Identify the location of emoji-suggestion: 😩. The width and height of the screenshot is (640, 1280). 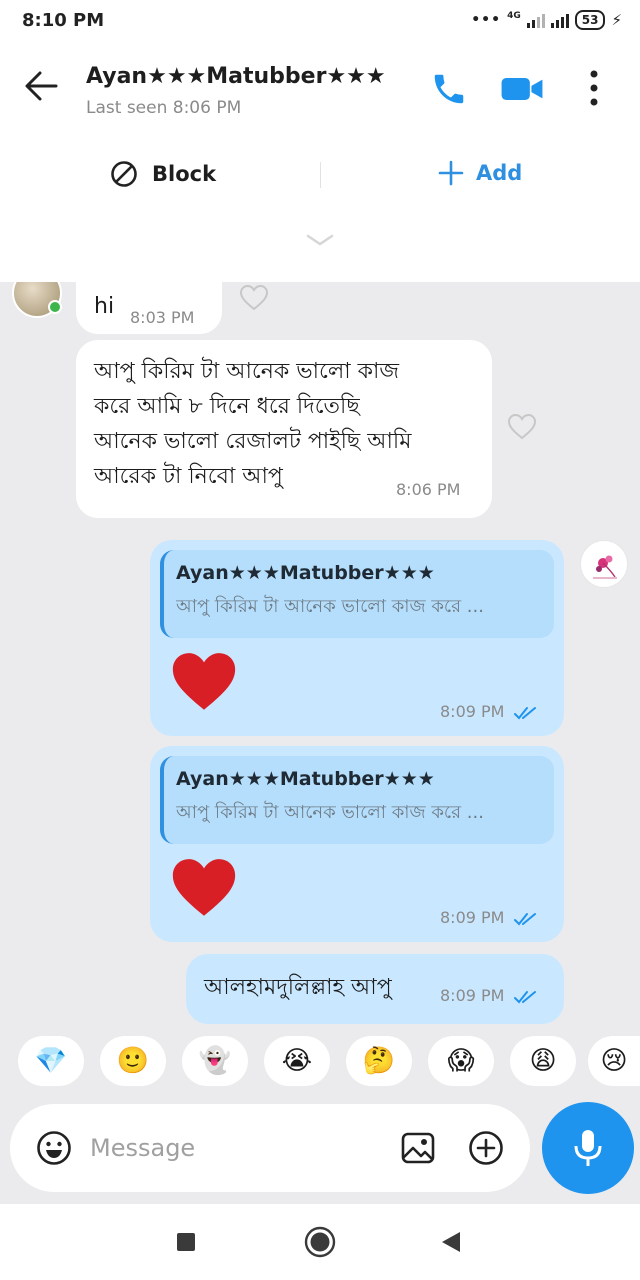
(543, 1061).